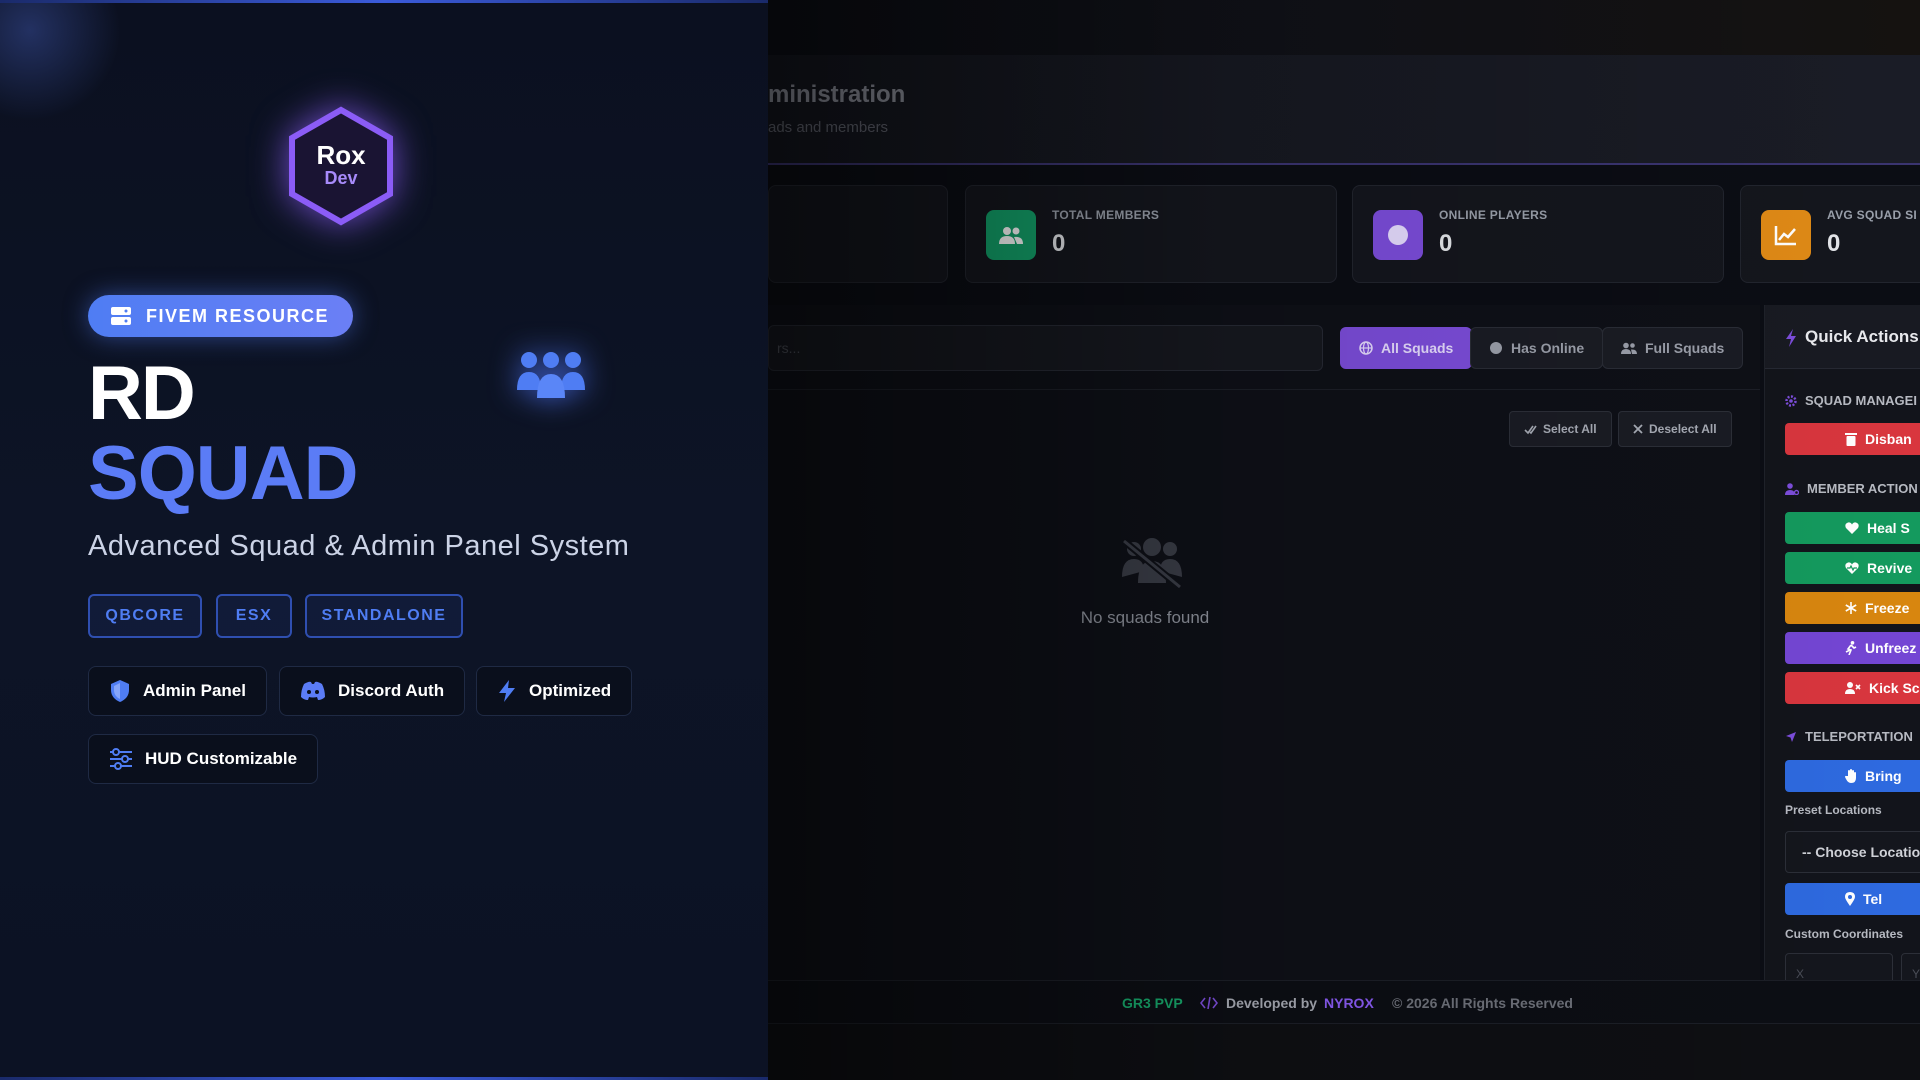 This screenshot has width=1920, height=1080. What do you see at coordinates (1872, 215) in the screenshot?
I see `stat-label: AVG SQUAD SI` at bounding box center [1872, 215].